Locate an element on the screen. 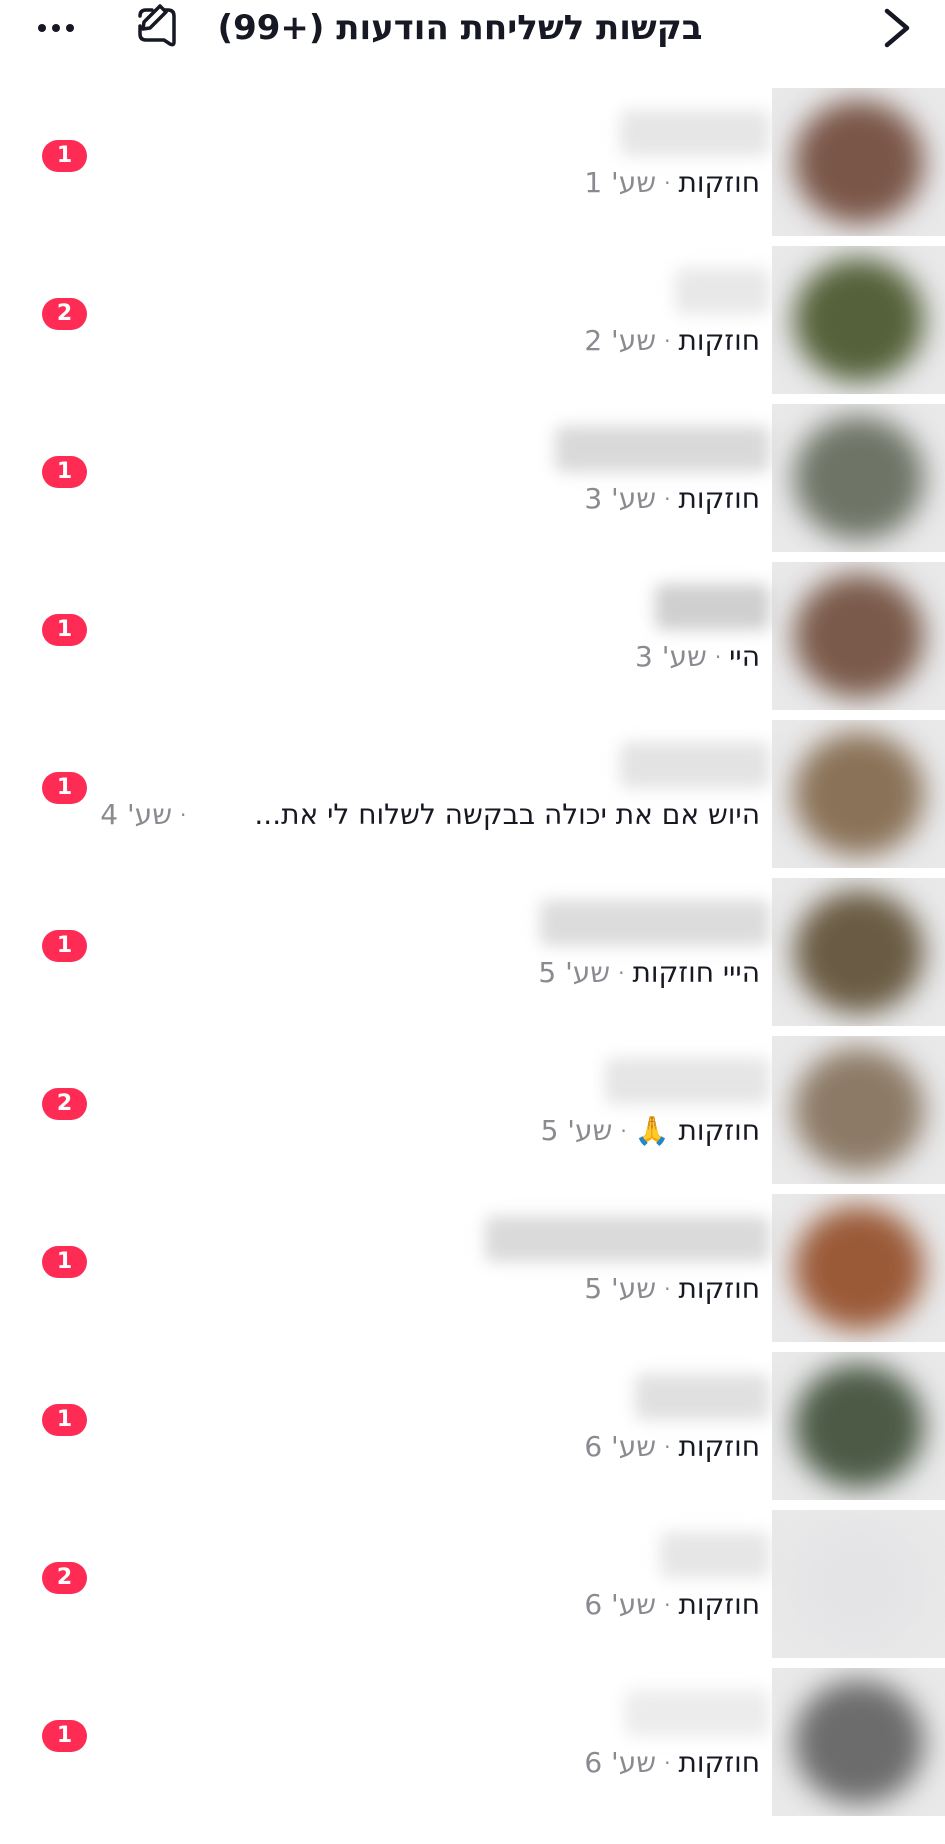 This screenshot has height=1844, width=945. page-title: בקשות לשליחת הודעות (+99) is located at coordinates (460, 28).